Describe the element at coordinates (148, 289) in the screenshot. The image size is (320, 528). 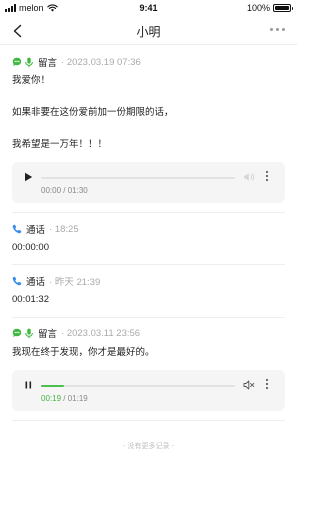
I see `call-record: 通话 · 昨天 21:39 00:01:32` at that location.